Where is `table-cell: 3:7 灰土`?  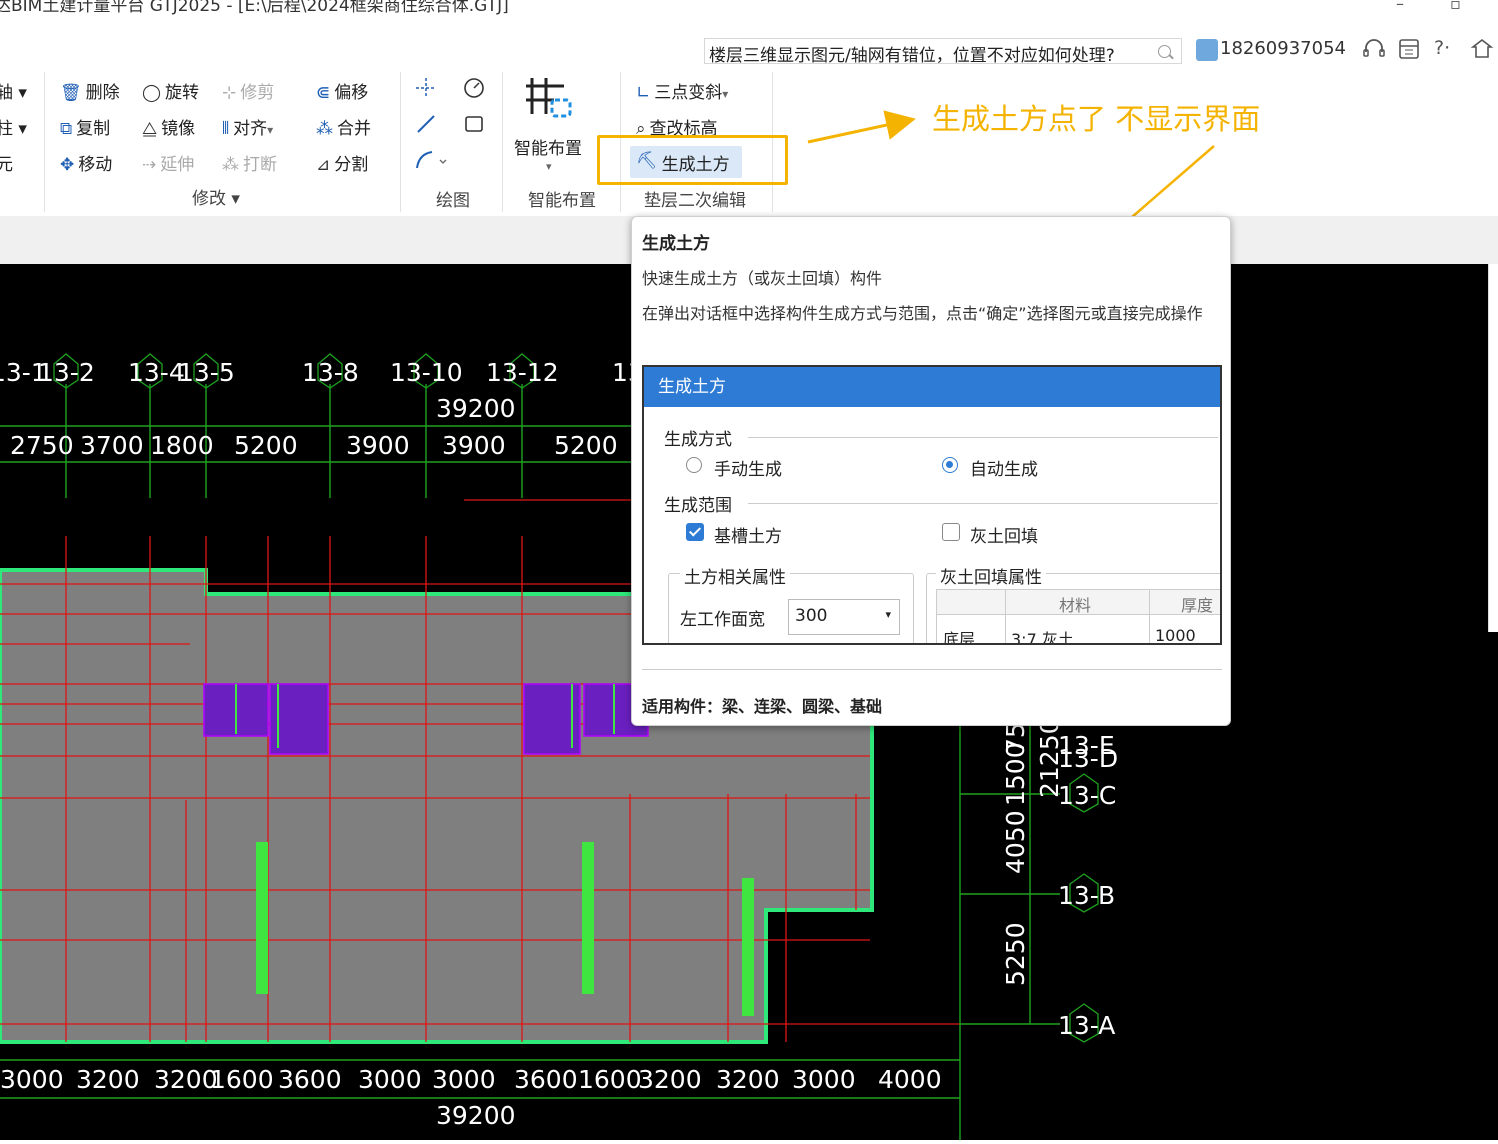
table-cell: 3:7 灰土 is located at coordinates (1042, 637).